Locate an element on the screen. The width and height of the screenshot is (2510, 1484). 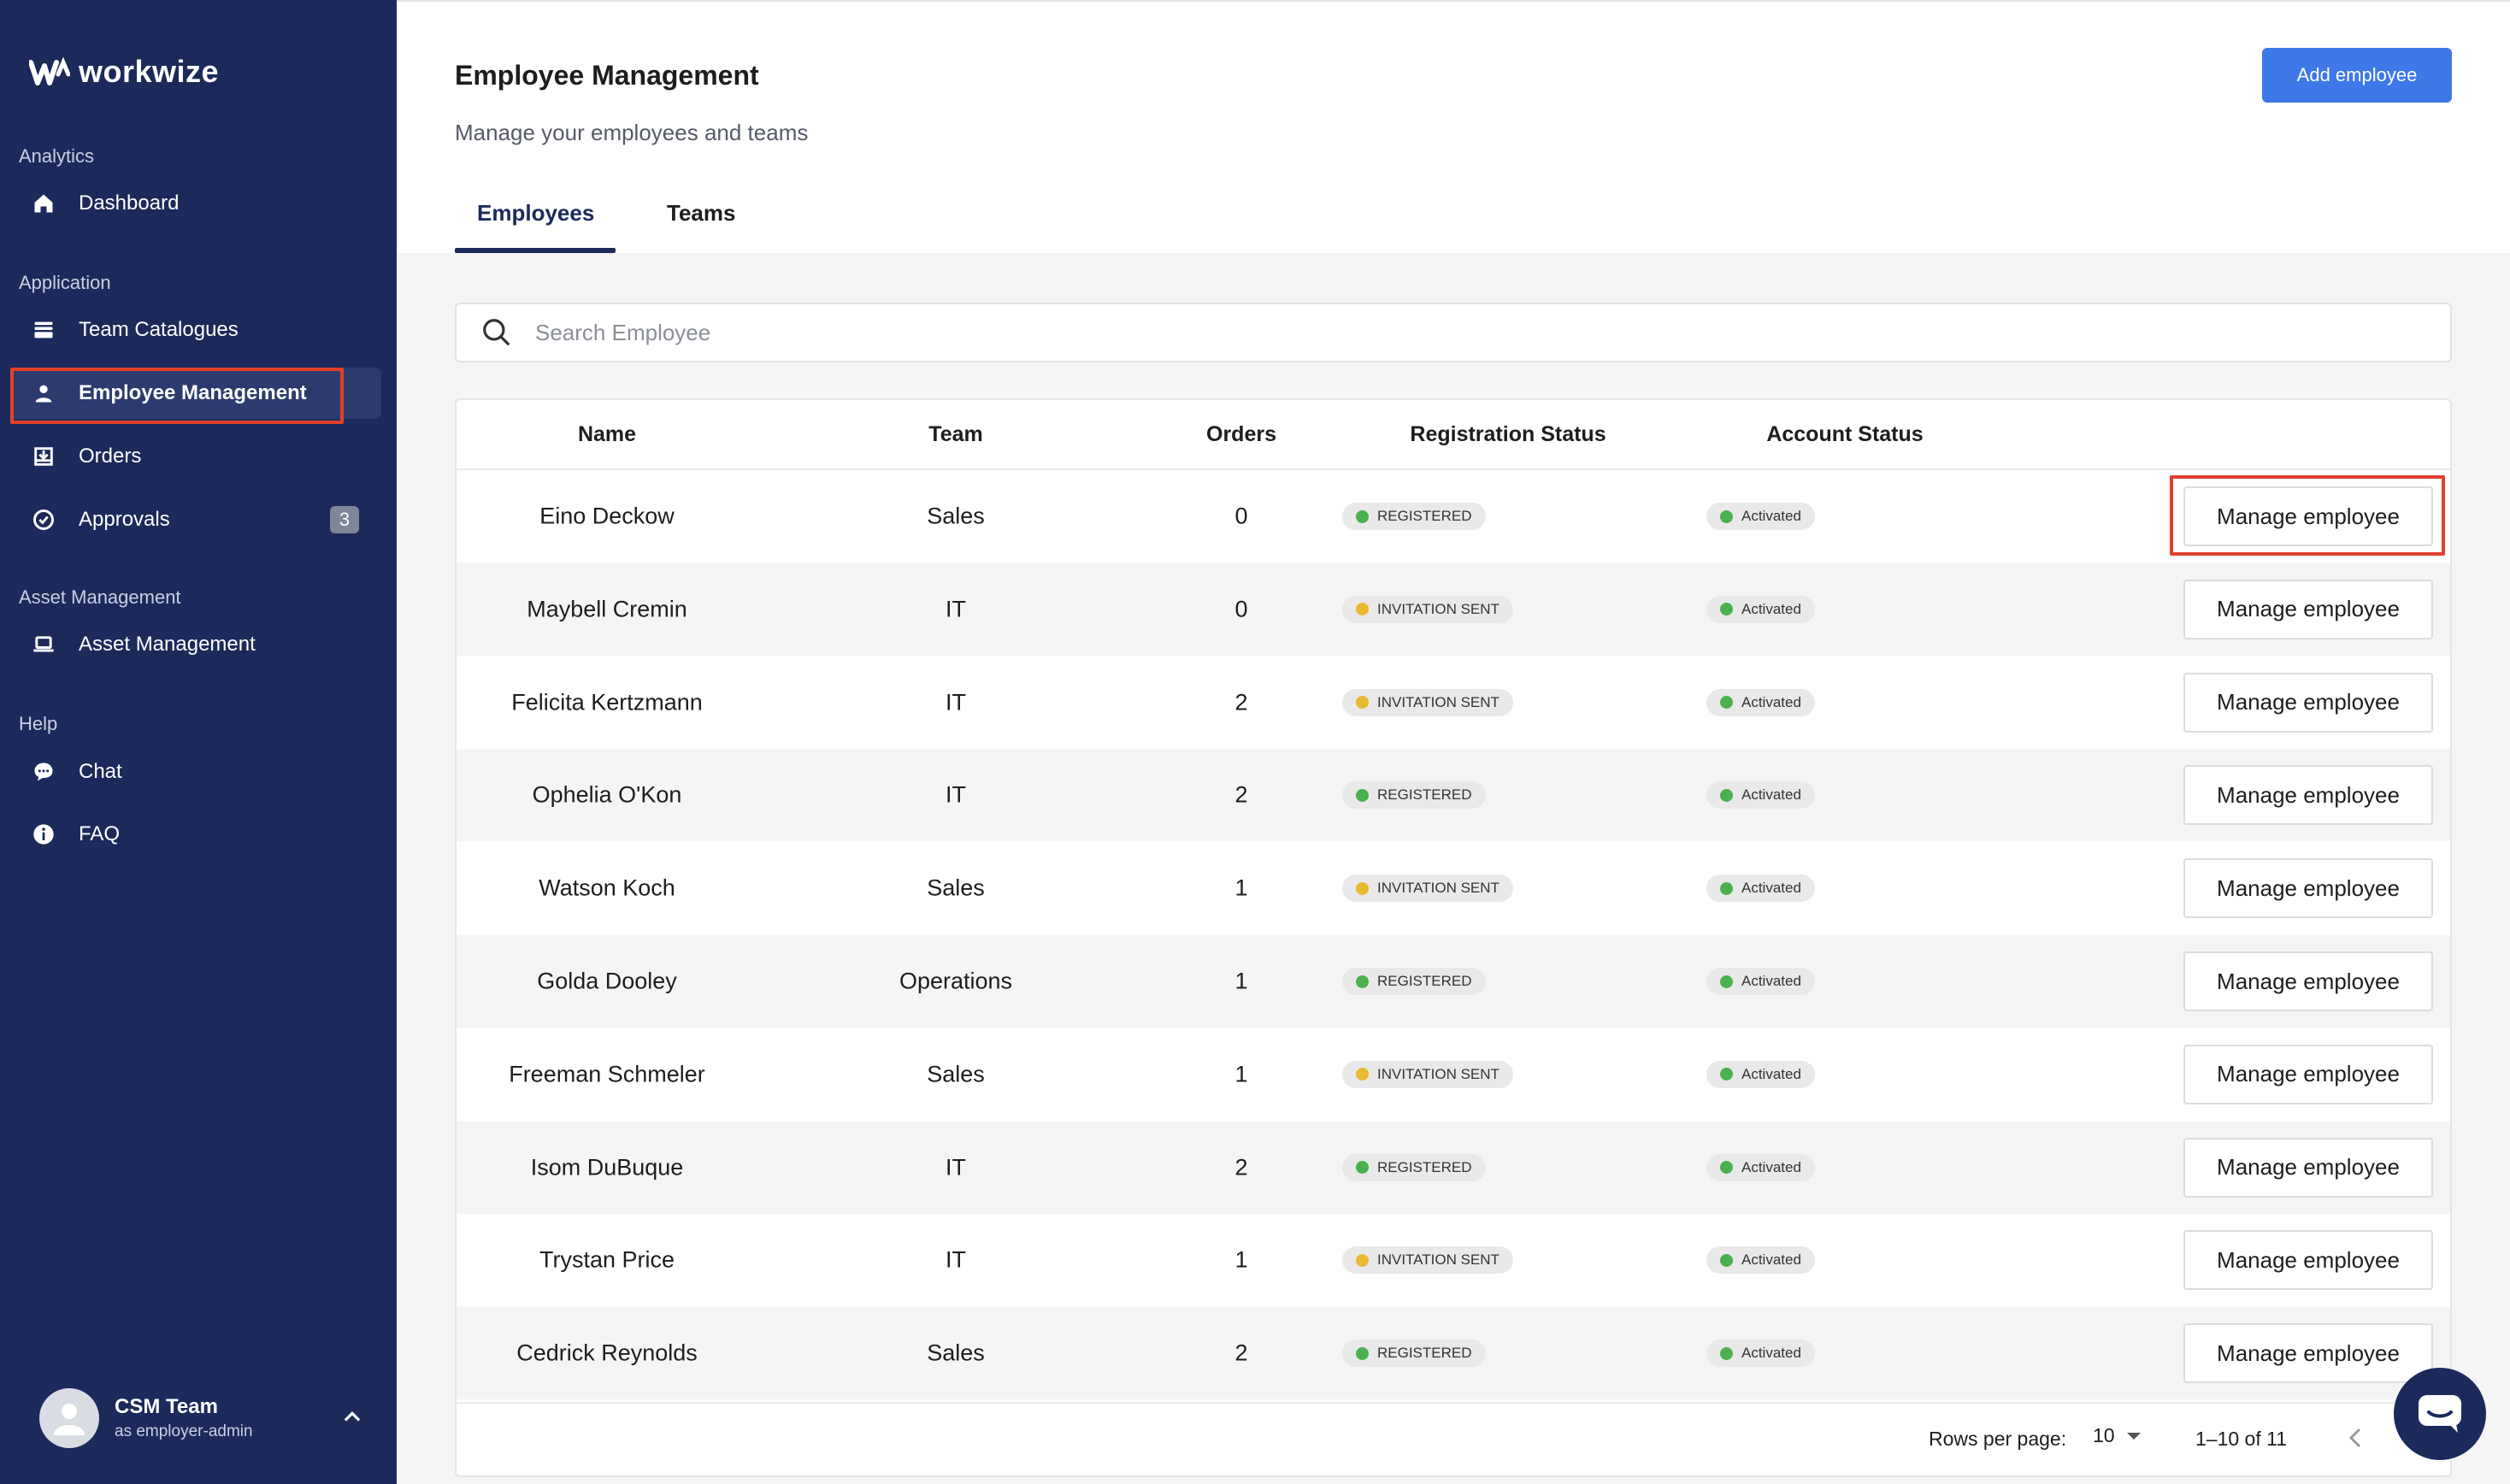
sidebar-item-employee-management: Employee Management is located at coordinates (196, 393).